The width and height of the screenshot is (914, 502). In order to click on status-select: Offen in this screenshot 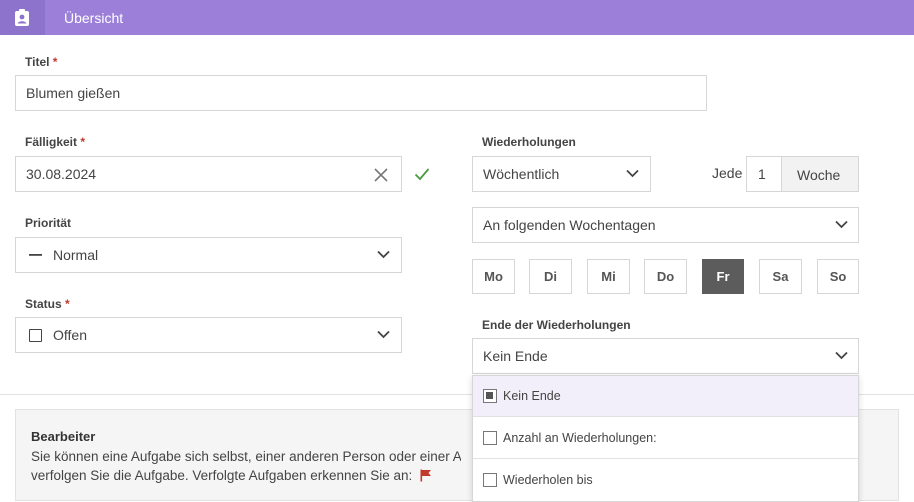, I will do `click(208, 335)`.